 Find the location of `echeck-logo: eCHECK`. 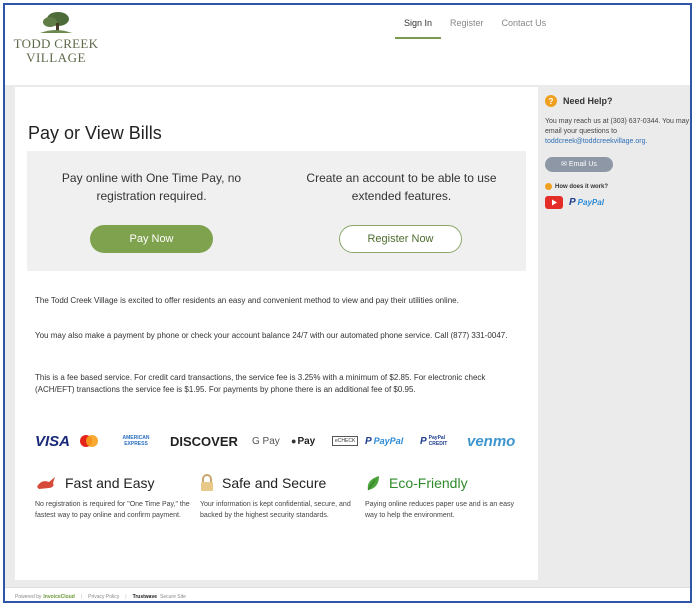

echeck-logo: eCHECK is located at coordinates (345, 441).